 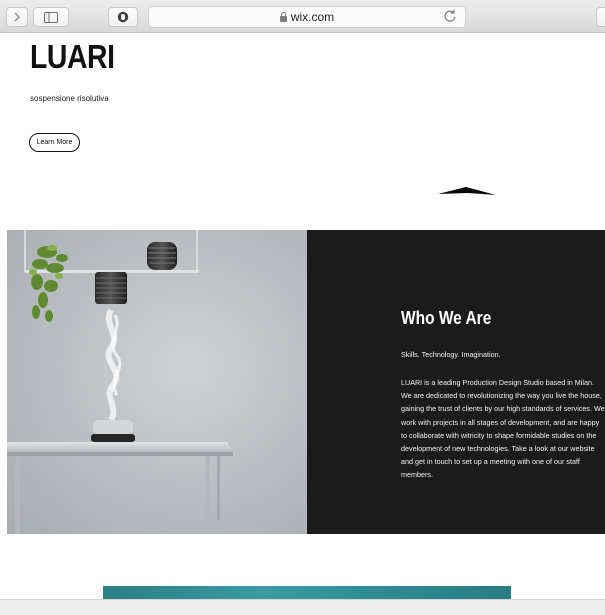 What do you see at coordinates (302, 607) in the screenshot?
I see `browser-bottom-bar` at bounding box center [302, 607].